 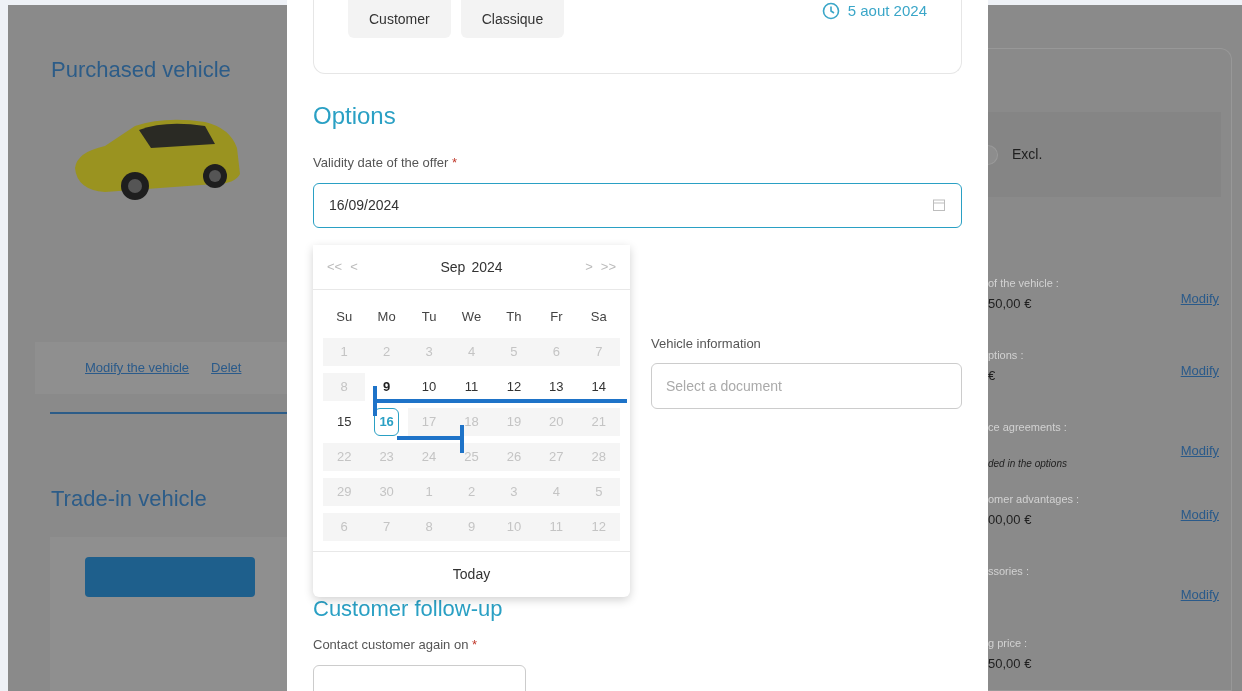 I want to click on weekday-label: Sa, so click(x=598, y=317).